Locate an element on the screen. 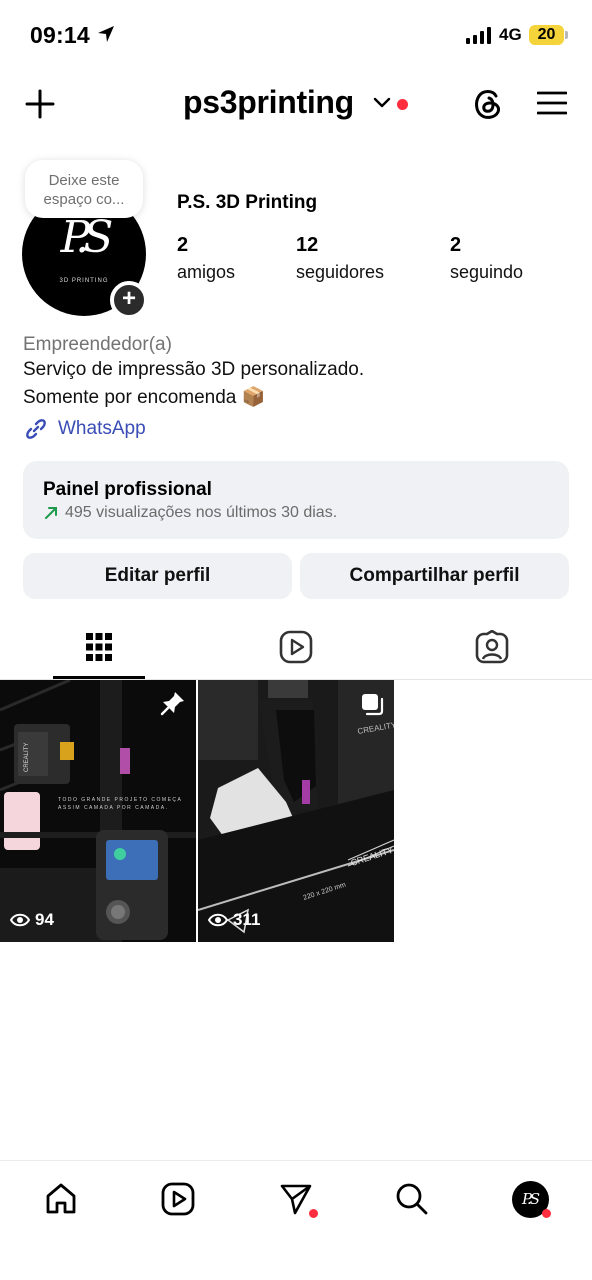  stat-followers: 12 seguidores is located at coordinates (340, 260).